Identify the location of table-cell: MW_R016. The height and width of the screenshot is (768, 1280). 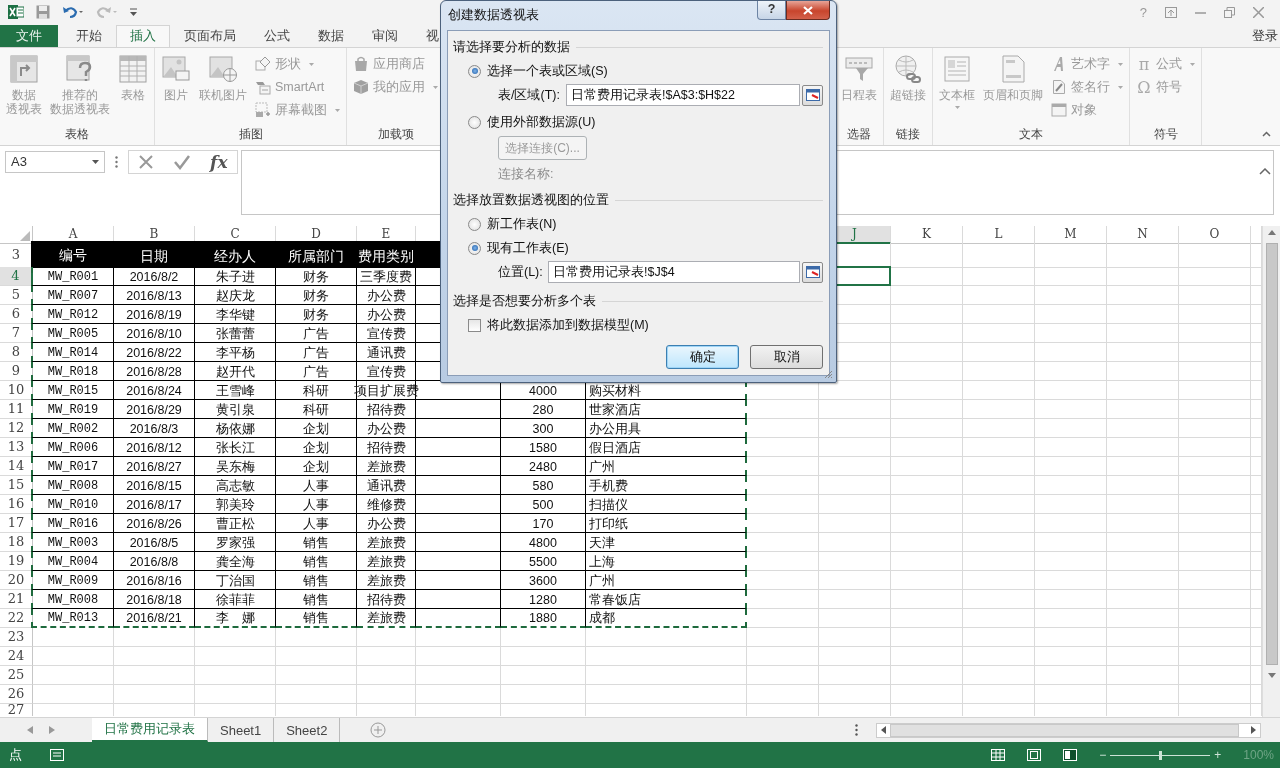
(72, 523).